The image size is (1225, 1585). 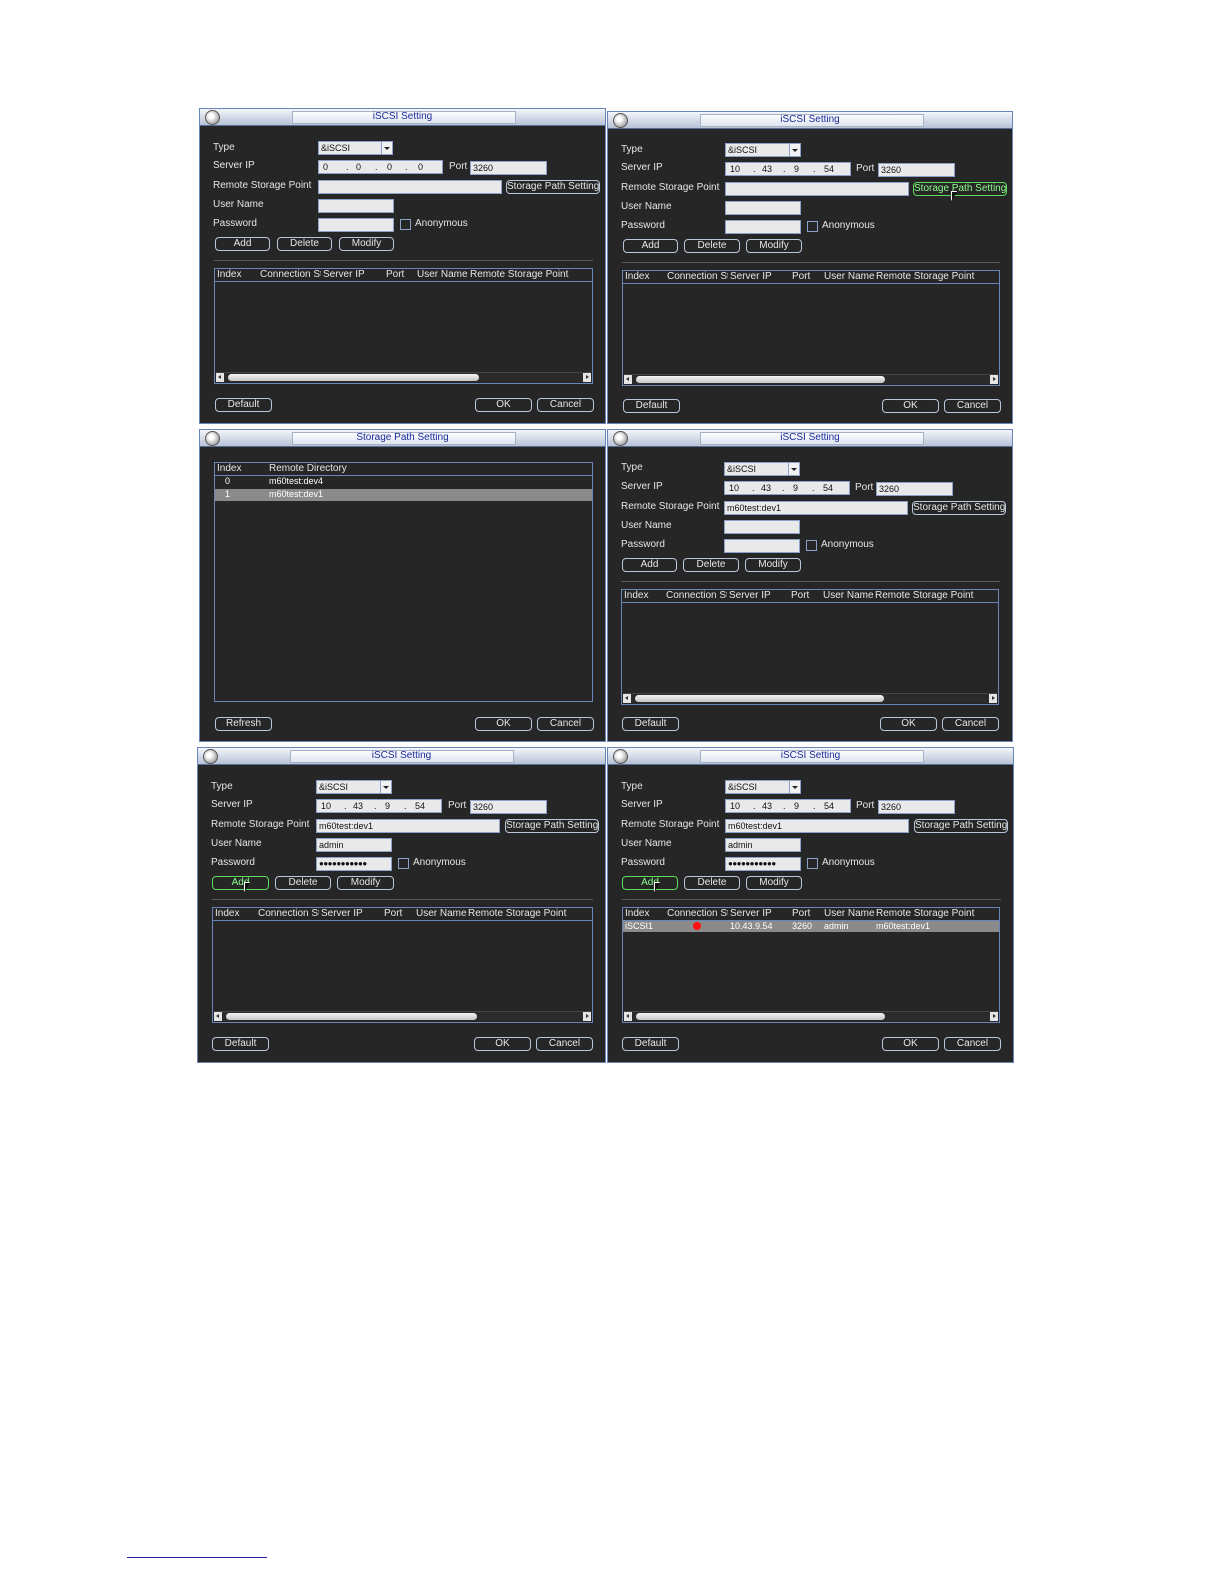 I want to click on table-row-selected: 1 m60test:dev1, so click(x=403, y=495).